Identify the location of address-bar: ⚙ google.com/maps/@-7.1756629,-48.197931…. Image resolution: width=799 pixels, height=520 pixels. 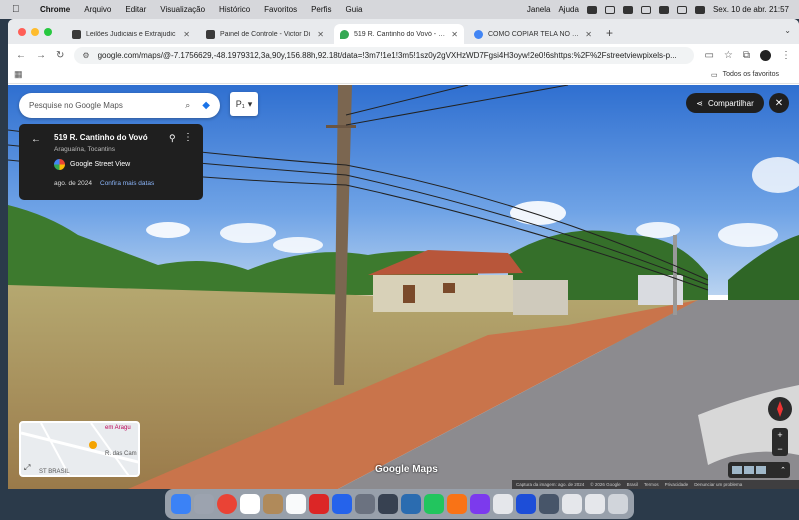
(384, 55).